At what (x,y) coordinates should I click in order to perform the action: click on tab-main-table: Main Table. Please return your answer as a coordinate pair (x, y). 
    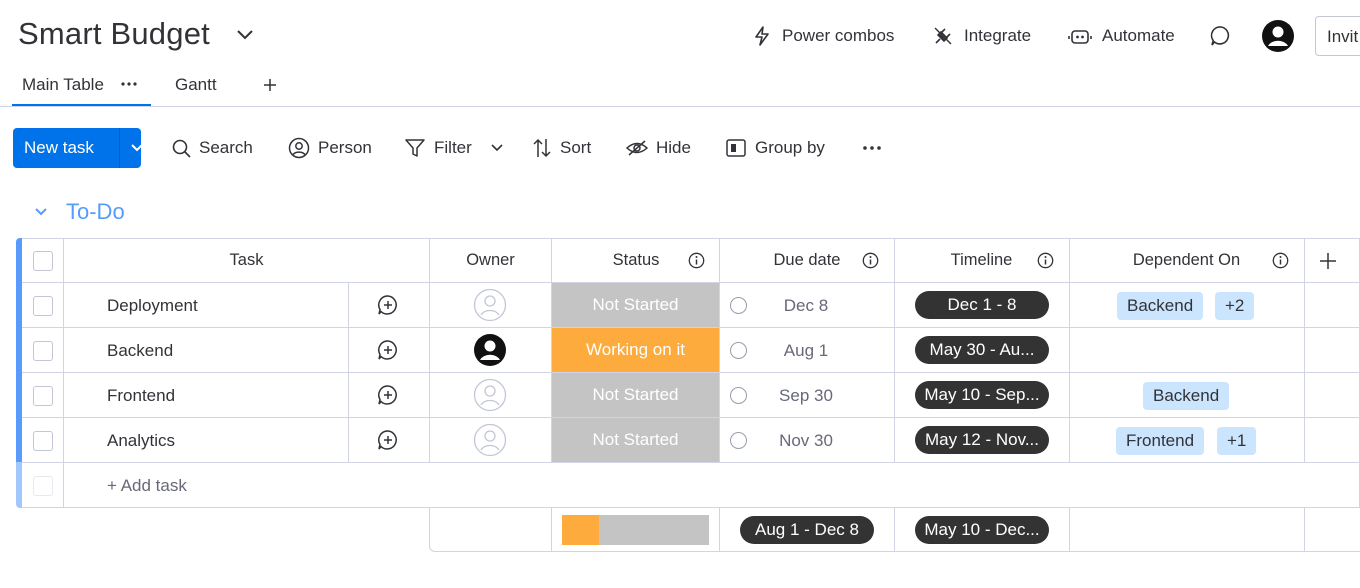
    Looking at the image, I should click on (63, 85).